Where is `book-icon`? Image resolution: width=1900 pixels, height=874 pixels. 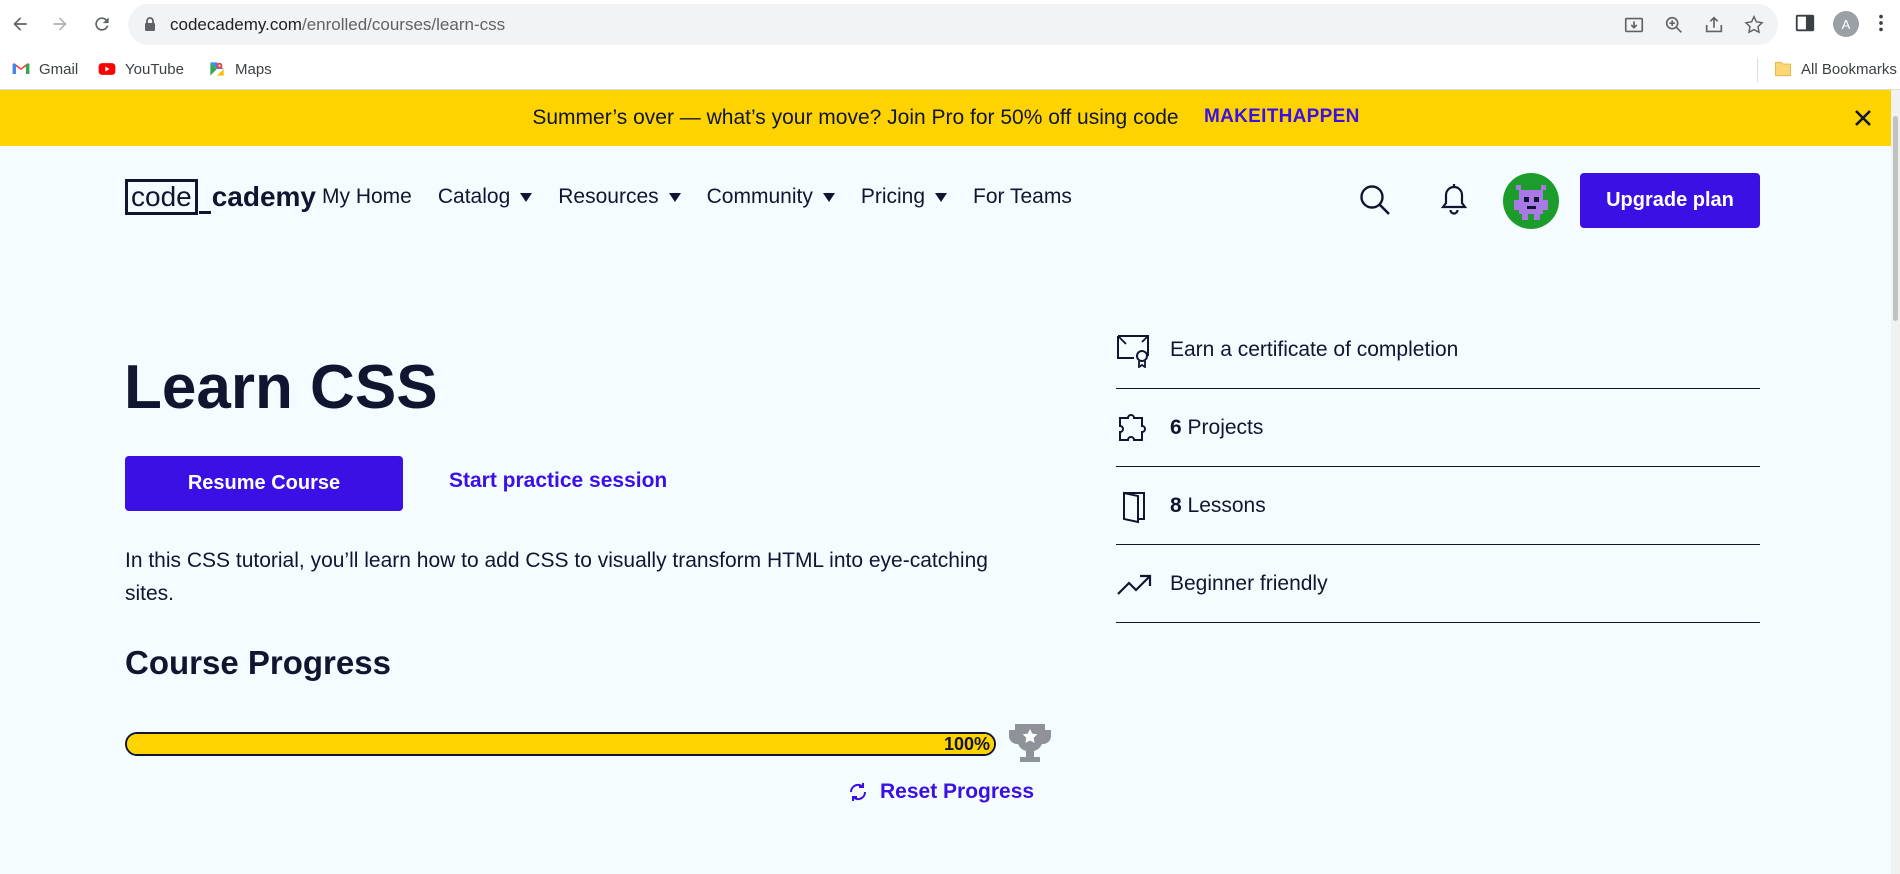 book-icon is located at coordinates (1134, 507).